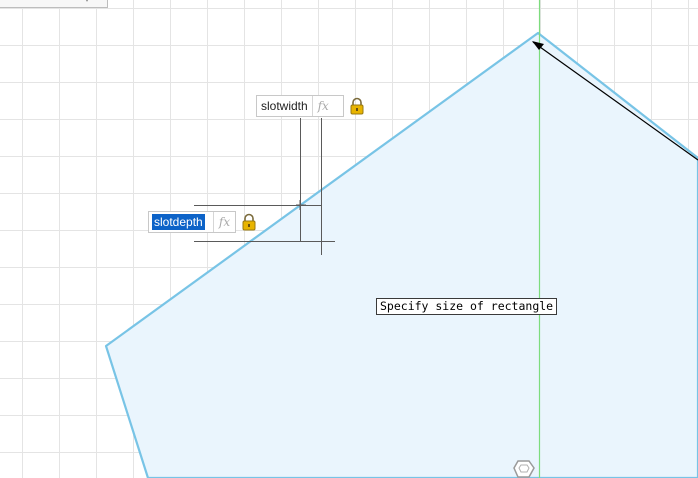 This screenshot has width=698, height=478. What do you see at coordinates (178, 222) in the screenshot?
I see `slot-depth-value: slotdepth` at bounding box center [178, 222].